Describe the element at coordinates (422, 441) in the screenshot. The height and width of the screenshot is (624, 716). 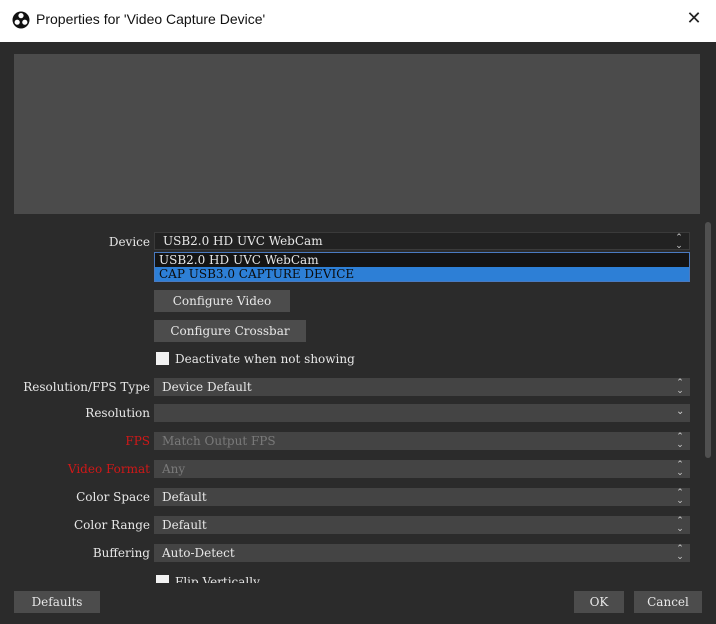
I see `fps-select: Match Output FPS ⌃ ⌄` at that location.